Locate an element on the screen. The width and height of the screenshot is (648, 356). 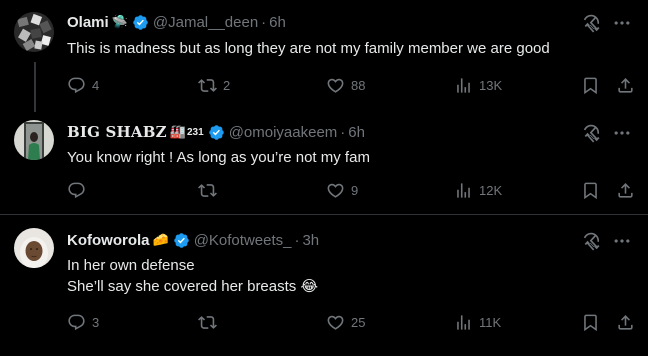
display-name: Olami is located at coordinates (88, 22).